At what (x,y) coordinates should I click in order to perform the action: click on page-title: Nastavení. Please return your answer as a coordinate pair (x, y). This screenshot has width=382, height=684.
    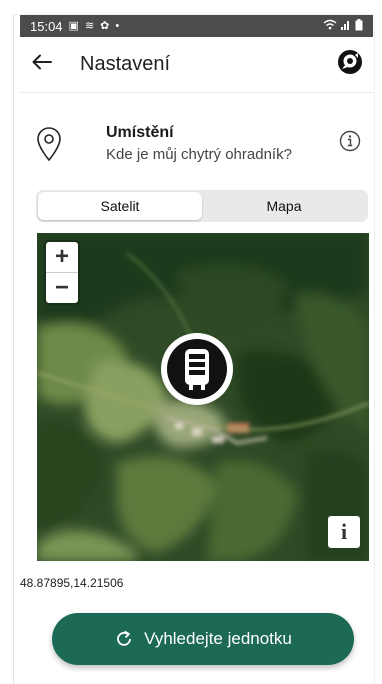
    Looking at the image, I should click on (125, 64).